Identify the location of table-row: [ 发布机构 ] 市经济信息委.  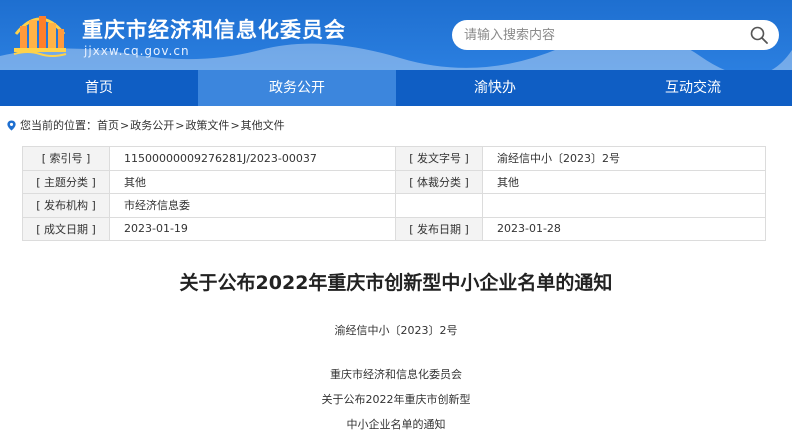
(394, 205).